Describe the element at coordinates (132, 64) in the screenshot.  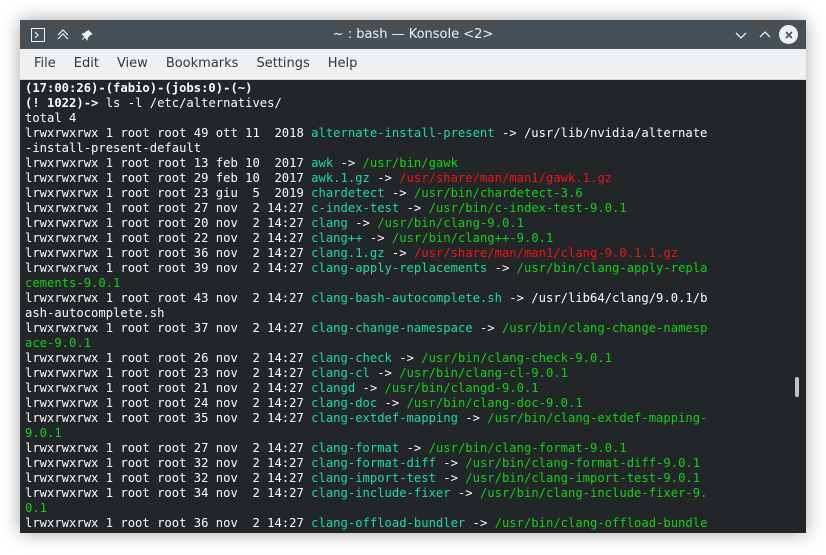
I see `menu-view: View` at that location.